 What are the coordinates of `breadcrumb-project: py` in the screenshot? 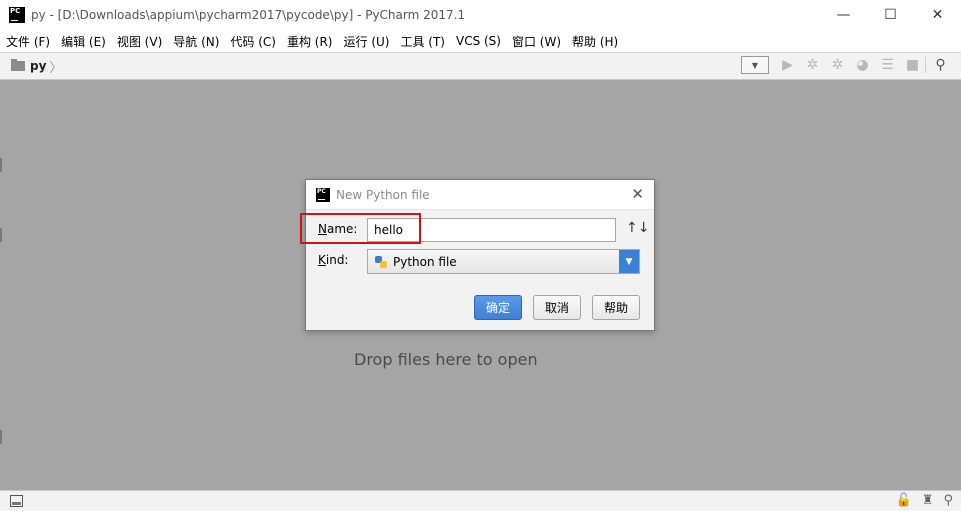 It's located at (38, 66).